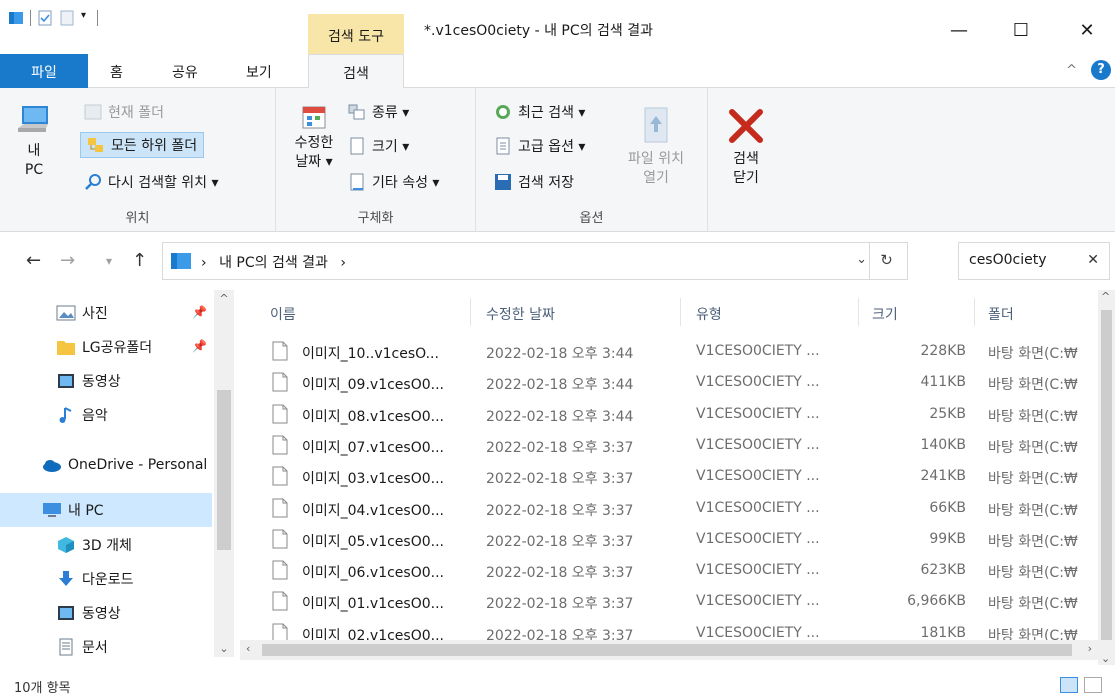 The height and width of the screenshot is (697, 1115). I want to click on sidebar-item-onedrive: OneDrive - Personal, so click(106, 465).